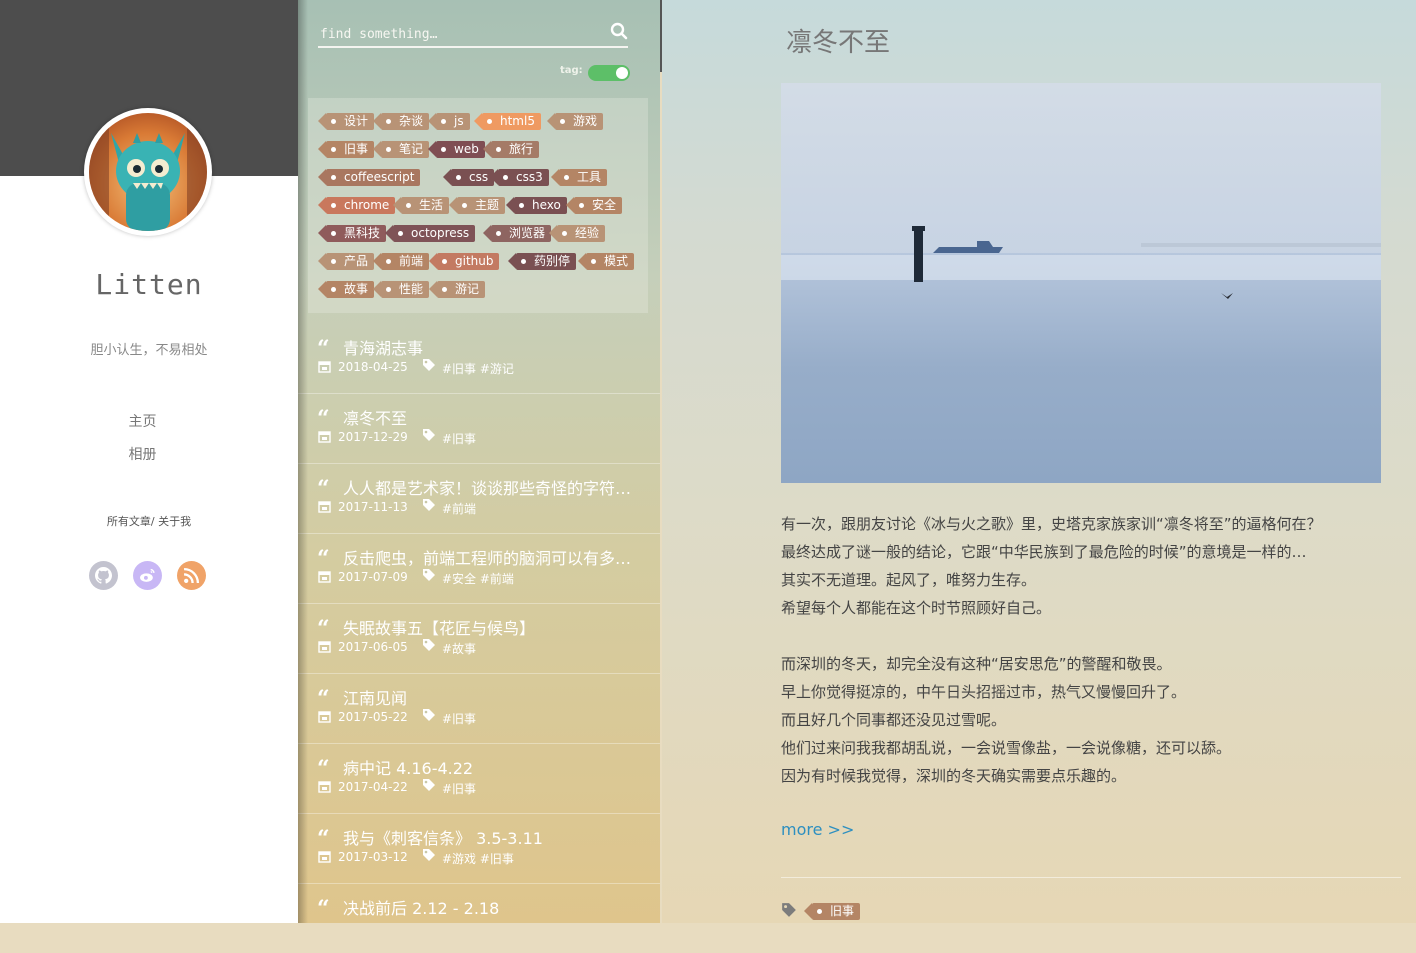 The height and width of the screenshot is (953, 1416). Describe the element at coordinates (103, 575) in the screenshot. I see `github-icon` at that location.